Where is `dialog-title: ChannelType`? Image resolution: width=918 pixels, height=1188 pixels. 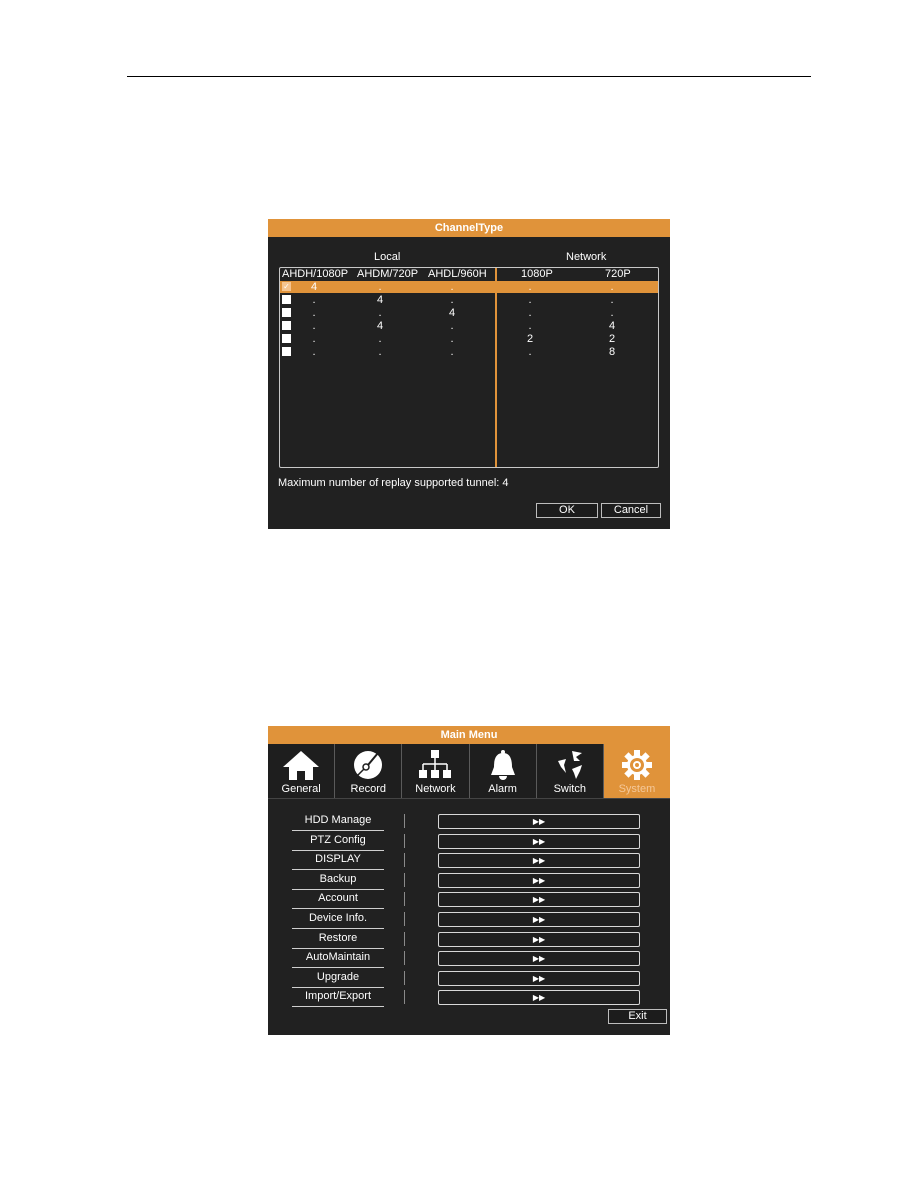 dialog-title: ChannelType is located at coordinates (469, 228).